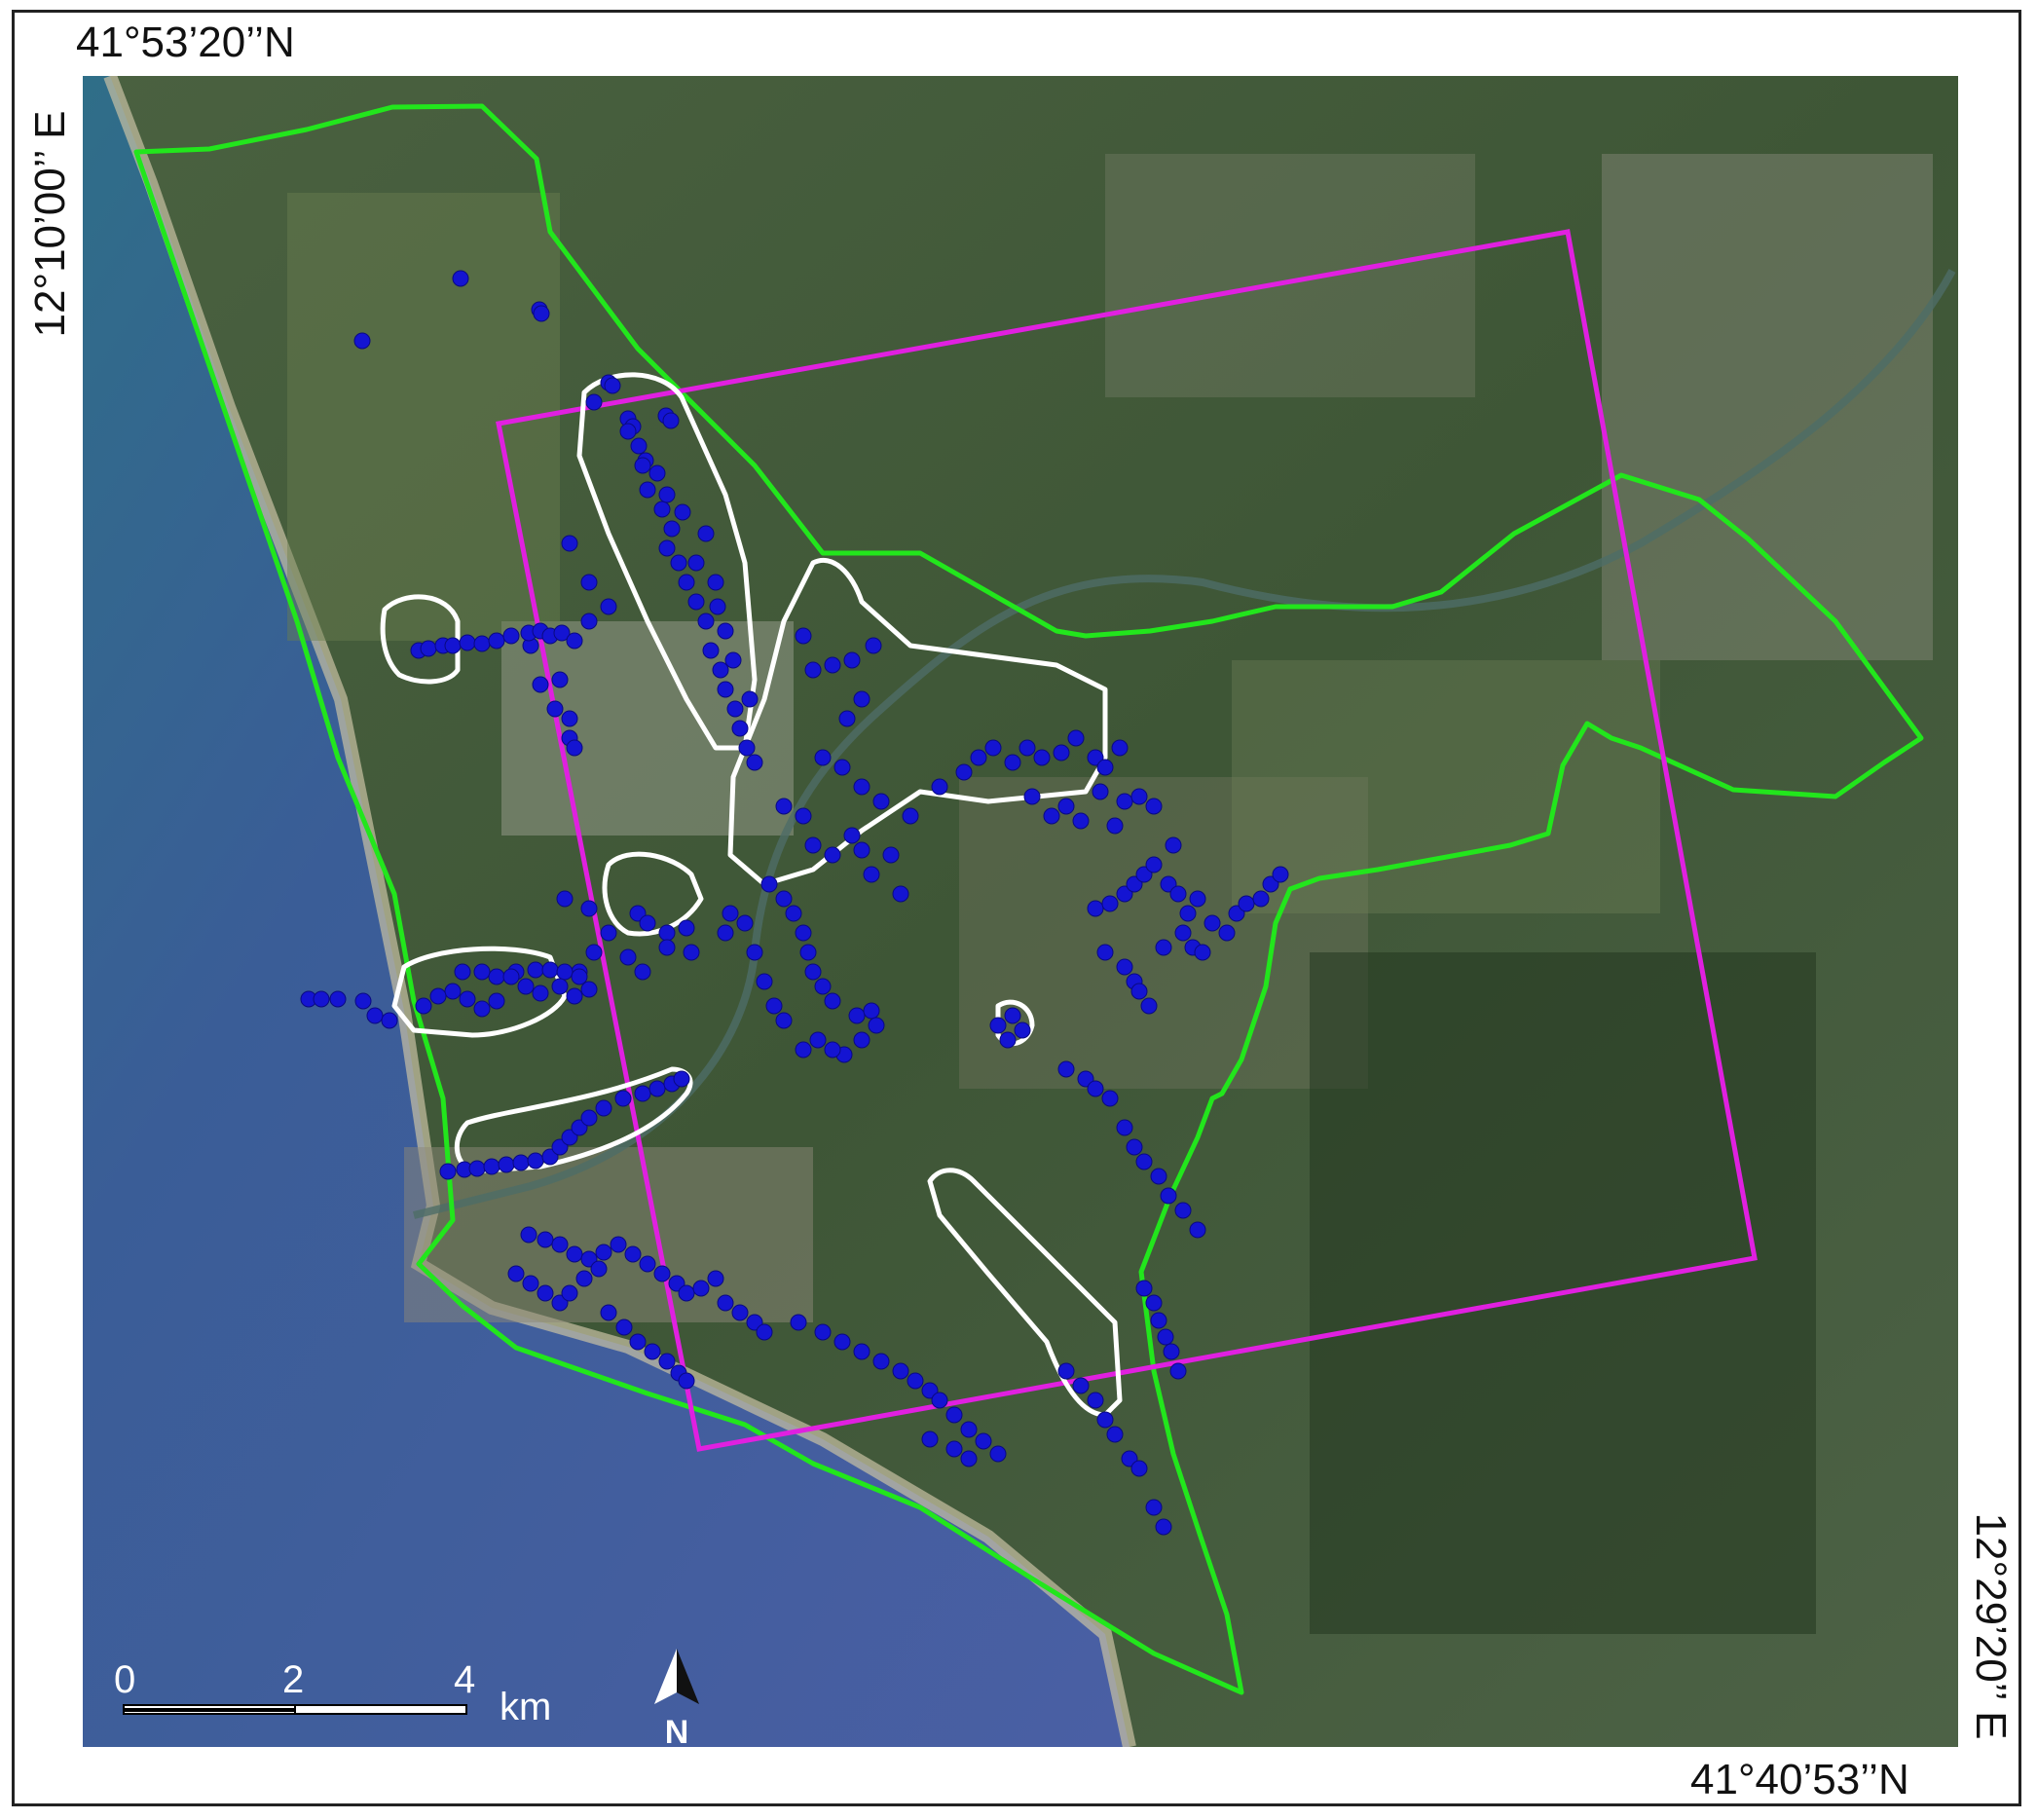 Image resolution: width=2037 pixels, height=1820 pixels. I want to click on longitude-label-right: 12°29’20’’ E, so click(1991, 1626).